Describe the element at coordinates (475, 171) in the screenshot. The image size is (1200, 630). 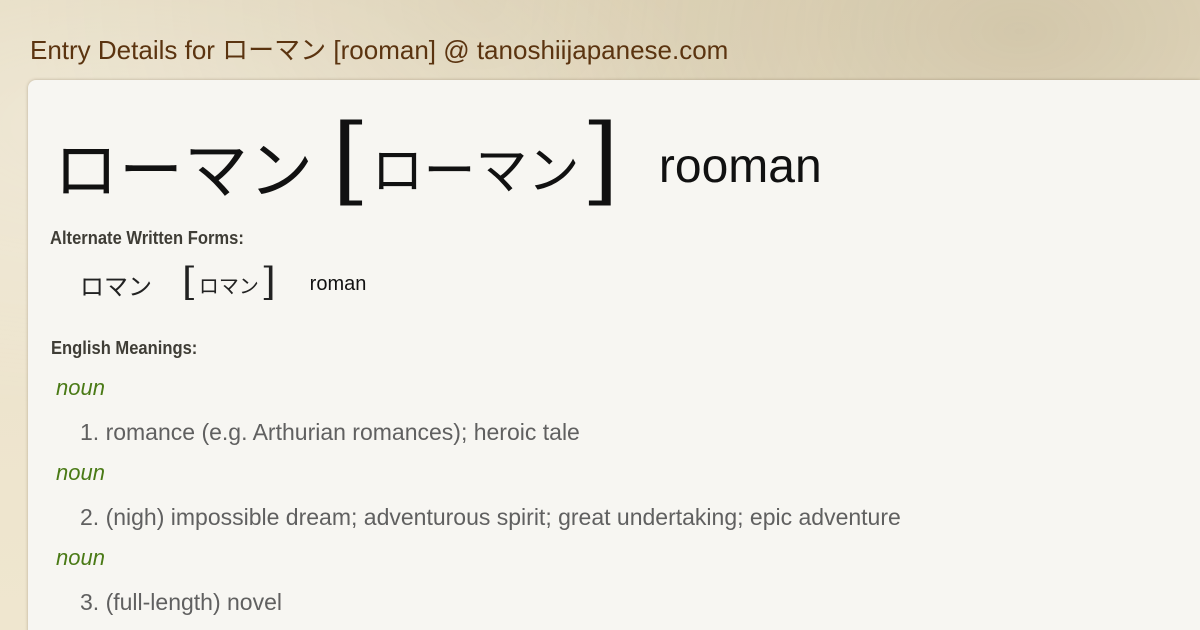
I see `headword-reading: ローマン` at that location.